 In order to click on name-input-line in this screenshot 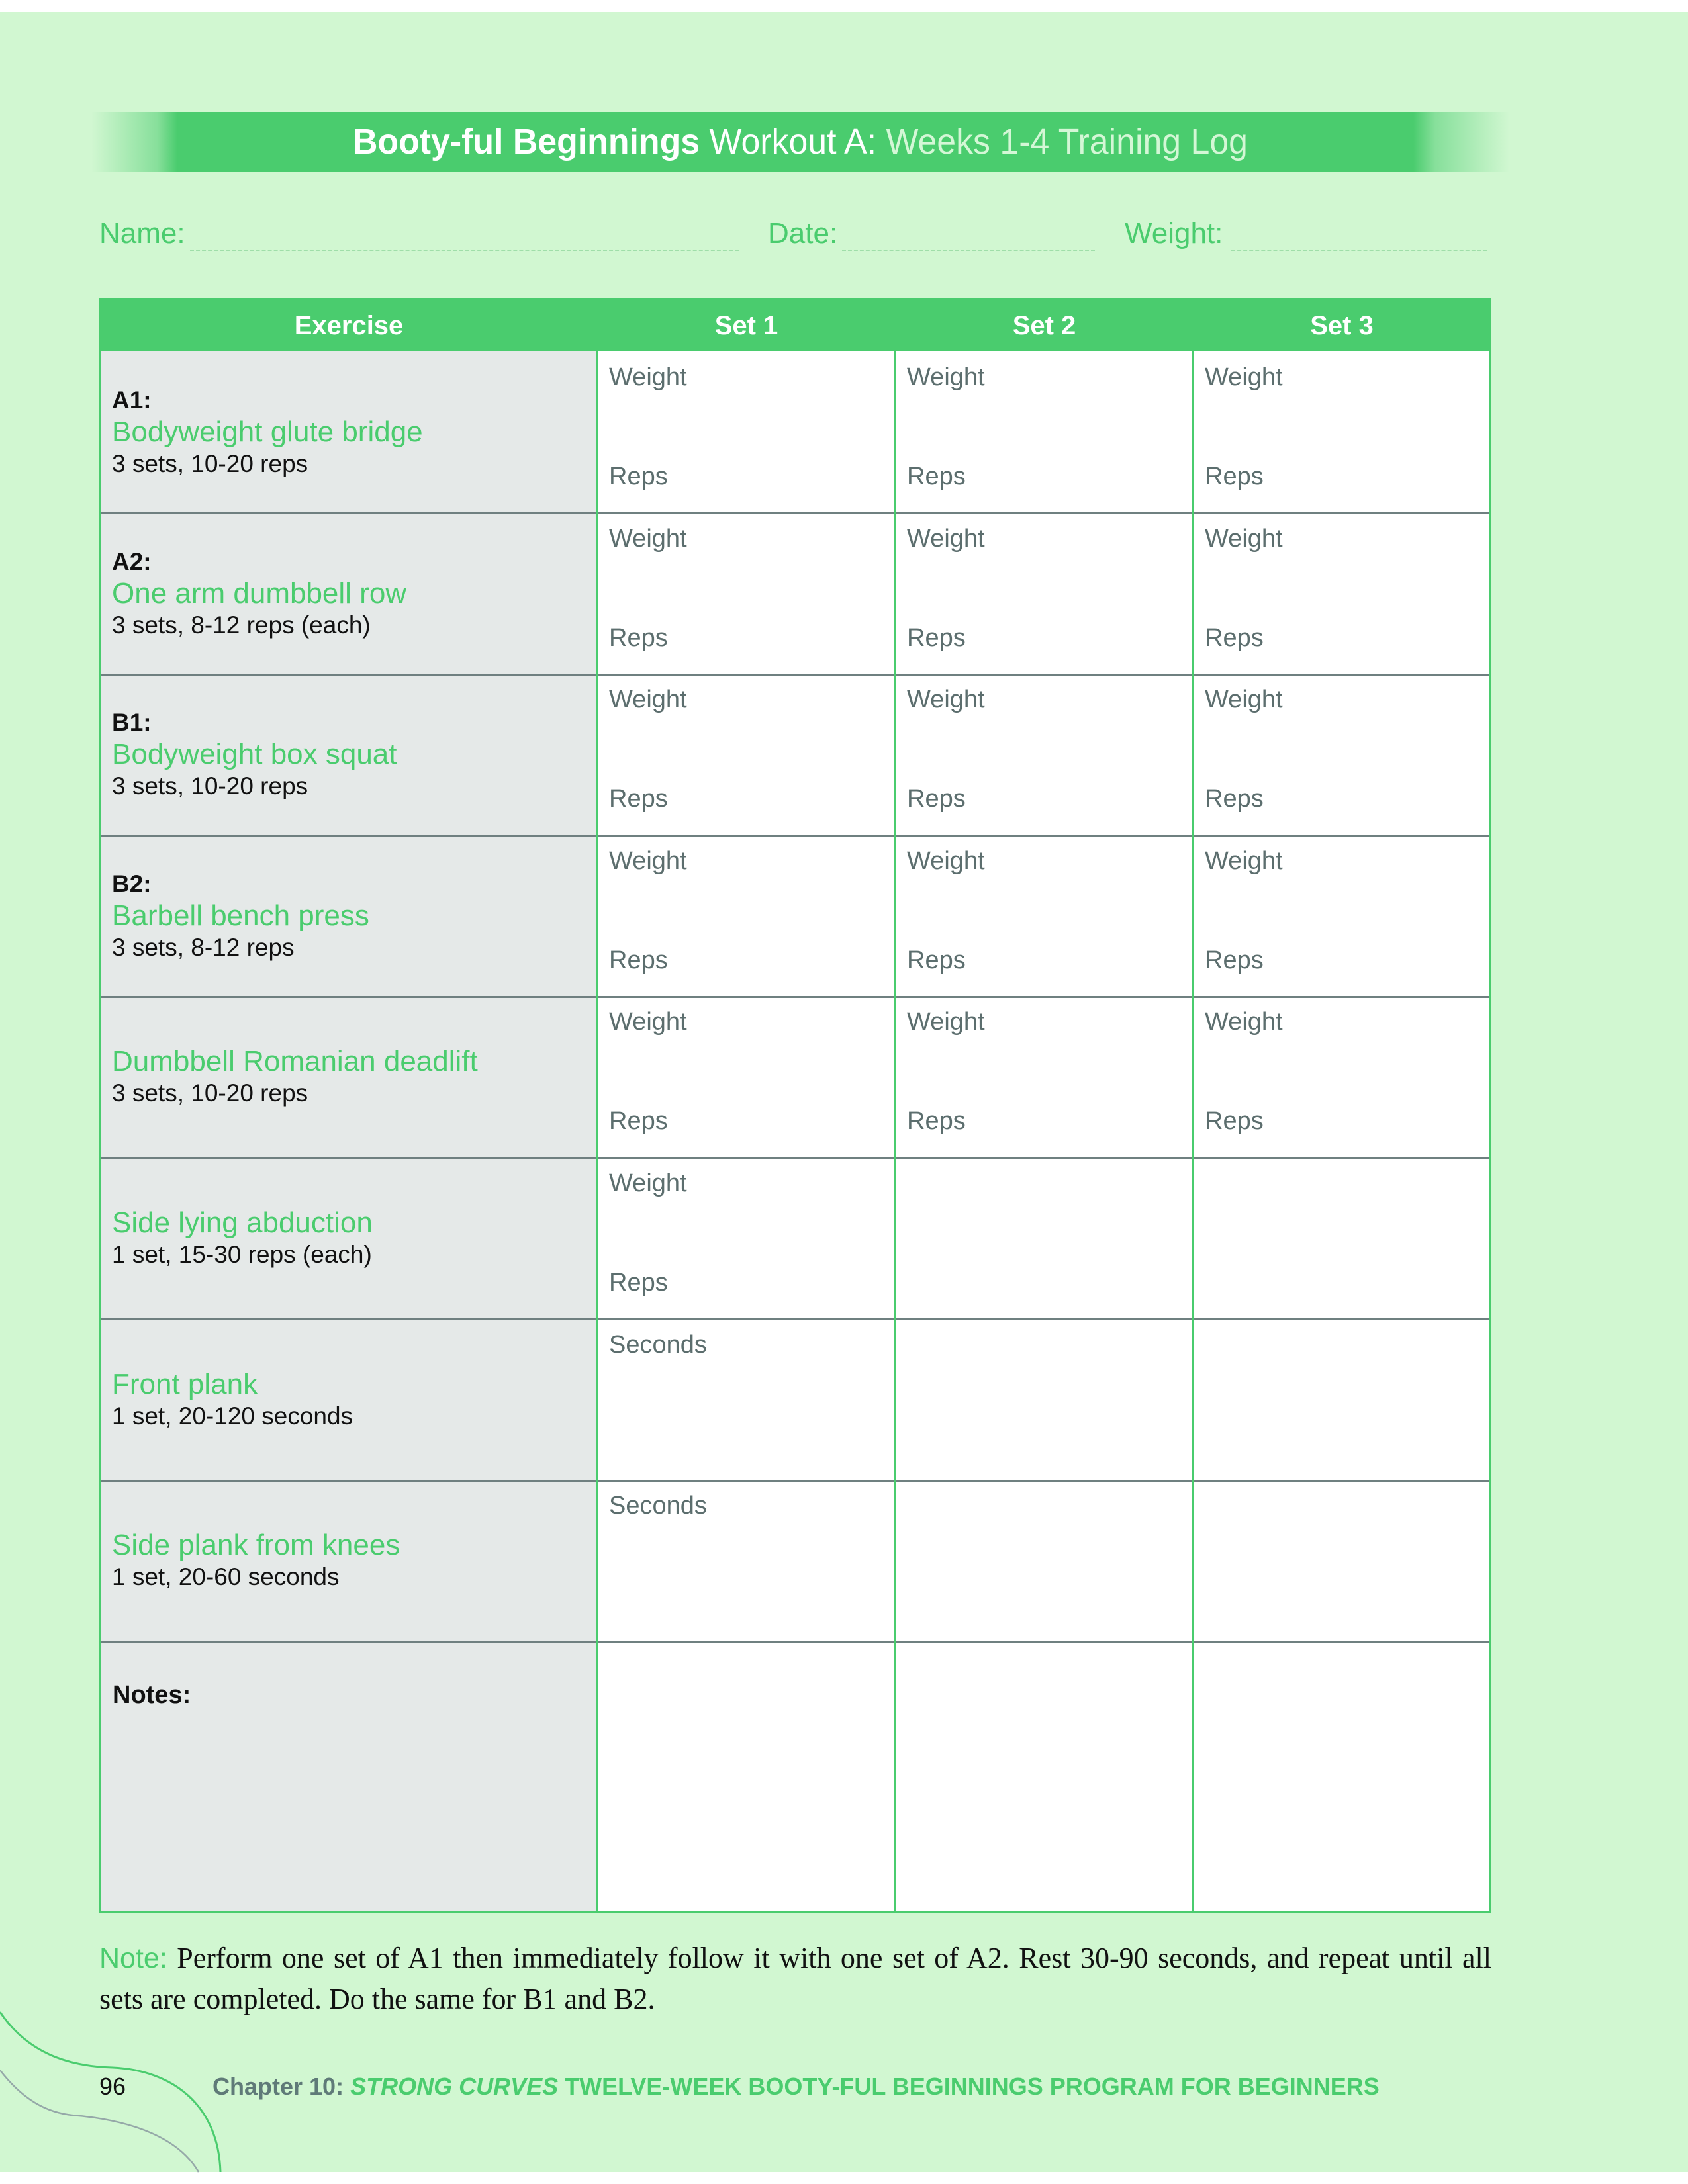, I will do `click(464, 251)`.